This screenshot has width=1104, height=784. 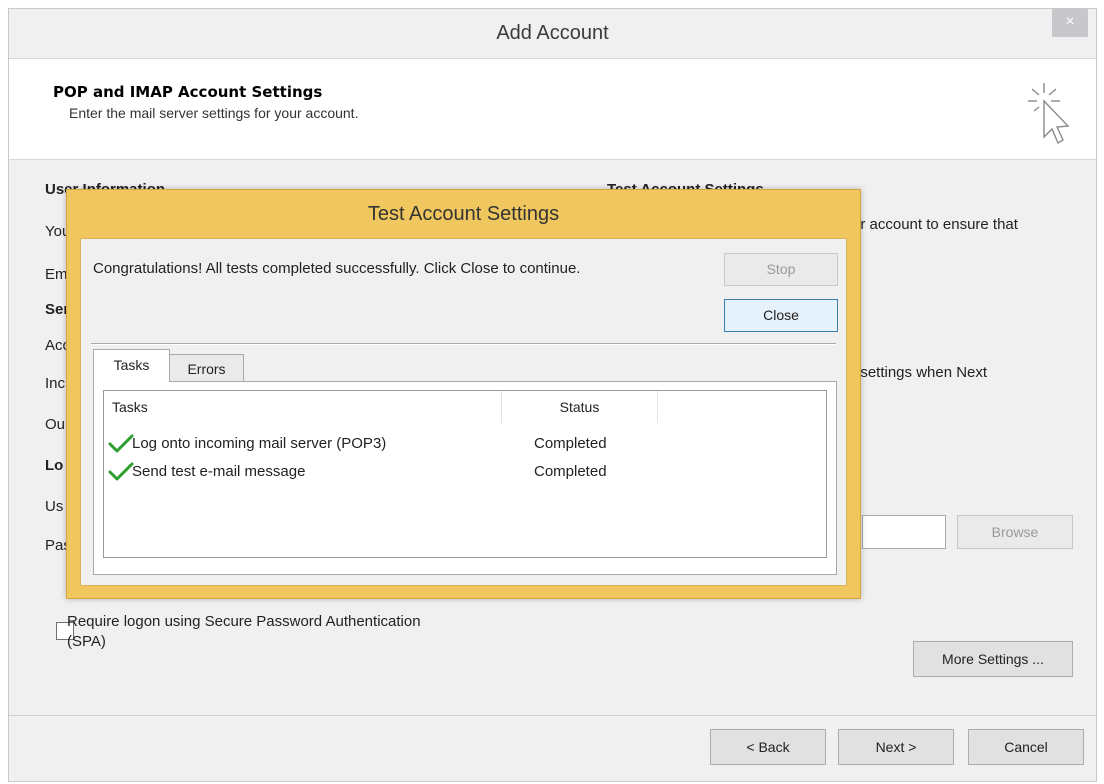 What do you see at coordinates (768, 747) in the screenshot?
I see `back-button: < Back` at bounding box center [768, 747].